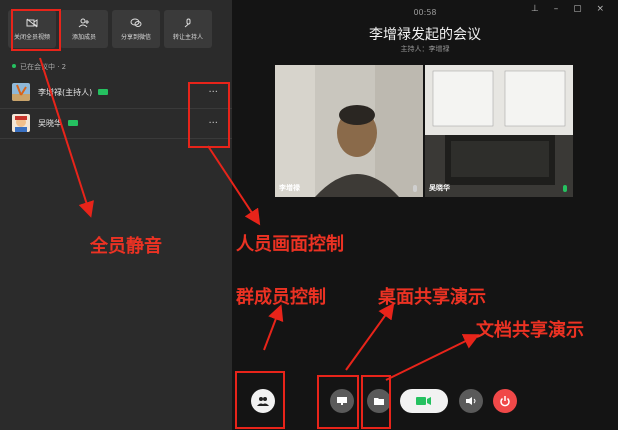  What do you see at coordinates (338, 402) in the screenshot?
I see `highlight-screen-share` at bounding box center [338, 402].